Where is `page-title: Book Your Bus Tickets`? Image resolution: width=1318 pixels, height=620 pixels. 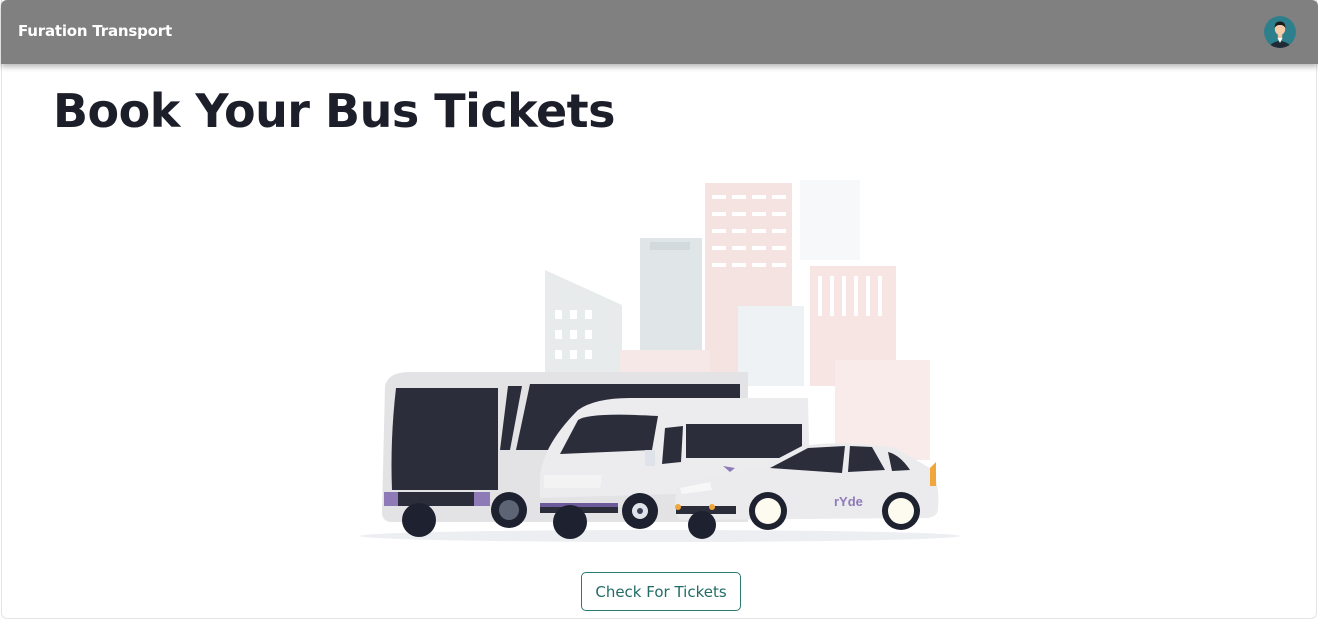 page-title: Book Your Bus Tickets is located at coordinates (334, 111).